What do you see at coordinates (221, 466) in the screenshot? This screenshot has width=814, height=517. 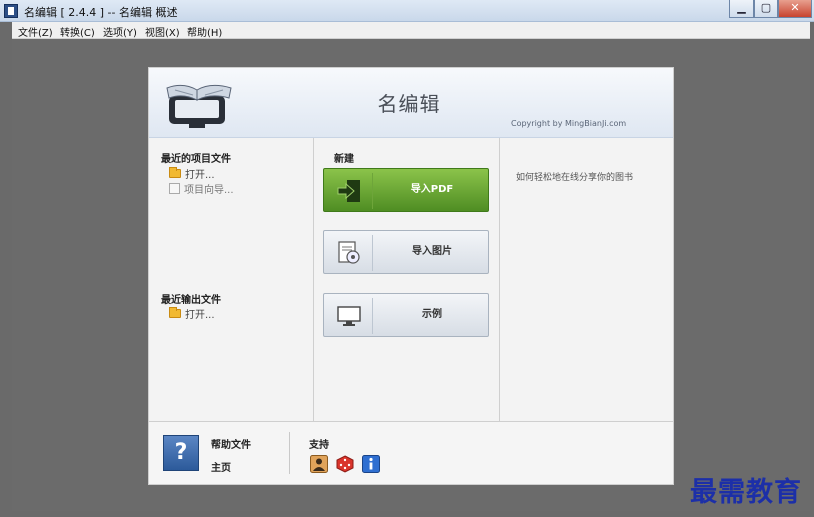 I see `home-link: 主页` at bounding box center [221, 466].